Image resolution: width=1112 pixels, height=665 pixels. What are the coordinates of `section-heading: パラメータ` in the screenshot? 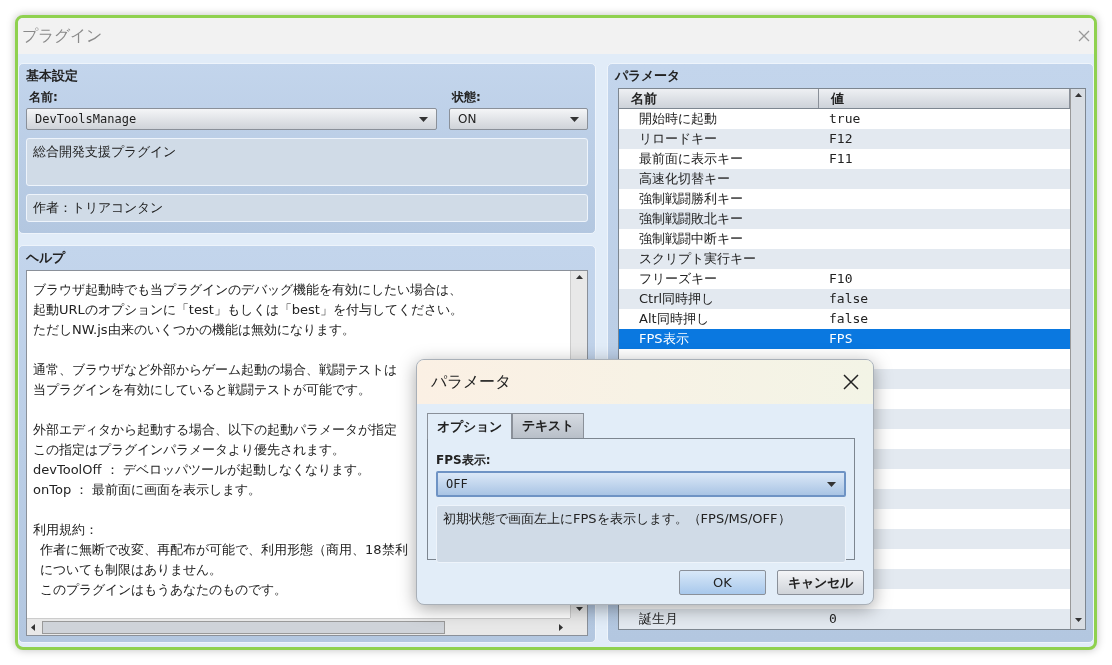 It's located at (648, 76).